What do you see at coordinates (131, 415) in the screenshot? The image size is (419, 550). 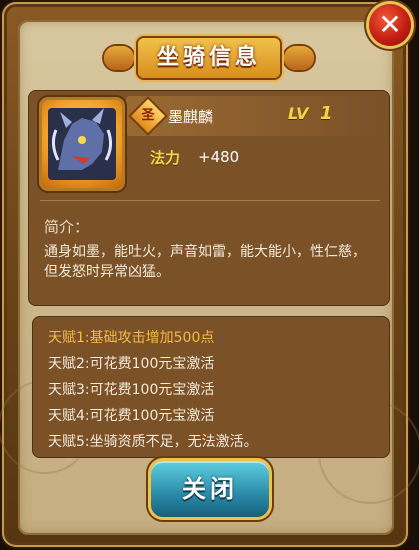 I see `talent-item-4: 天赋4:可花费100元宝激活` at bounding box center [131, 415].